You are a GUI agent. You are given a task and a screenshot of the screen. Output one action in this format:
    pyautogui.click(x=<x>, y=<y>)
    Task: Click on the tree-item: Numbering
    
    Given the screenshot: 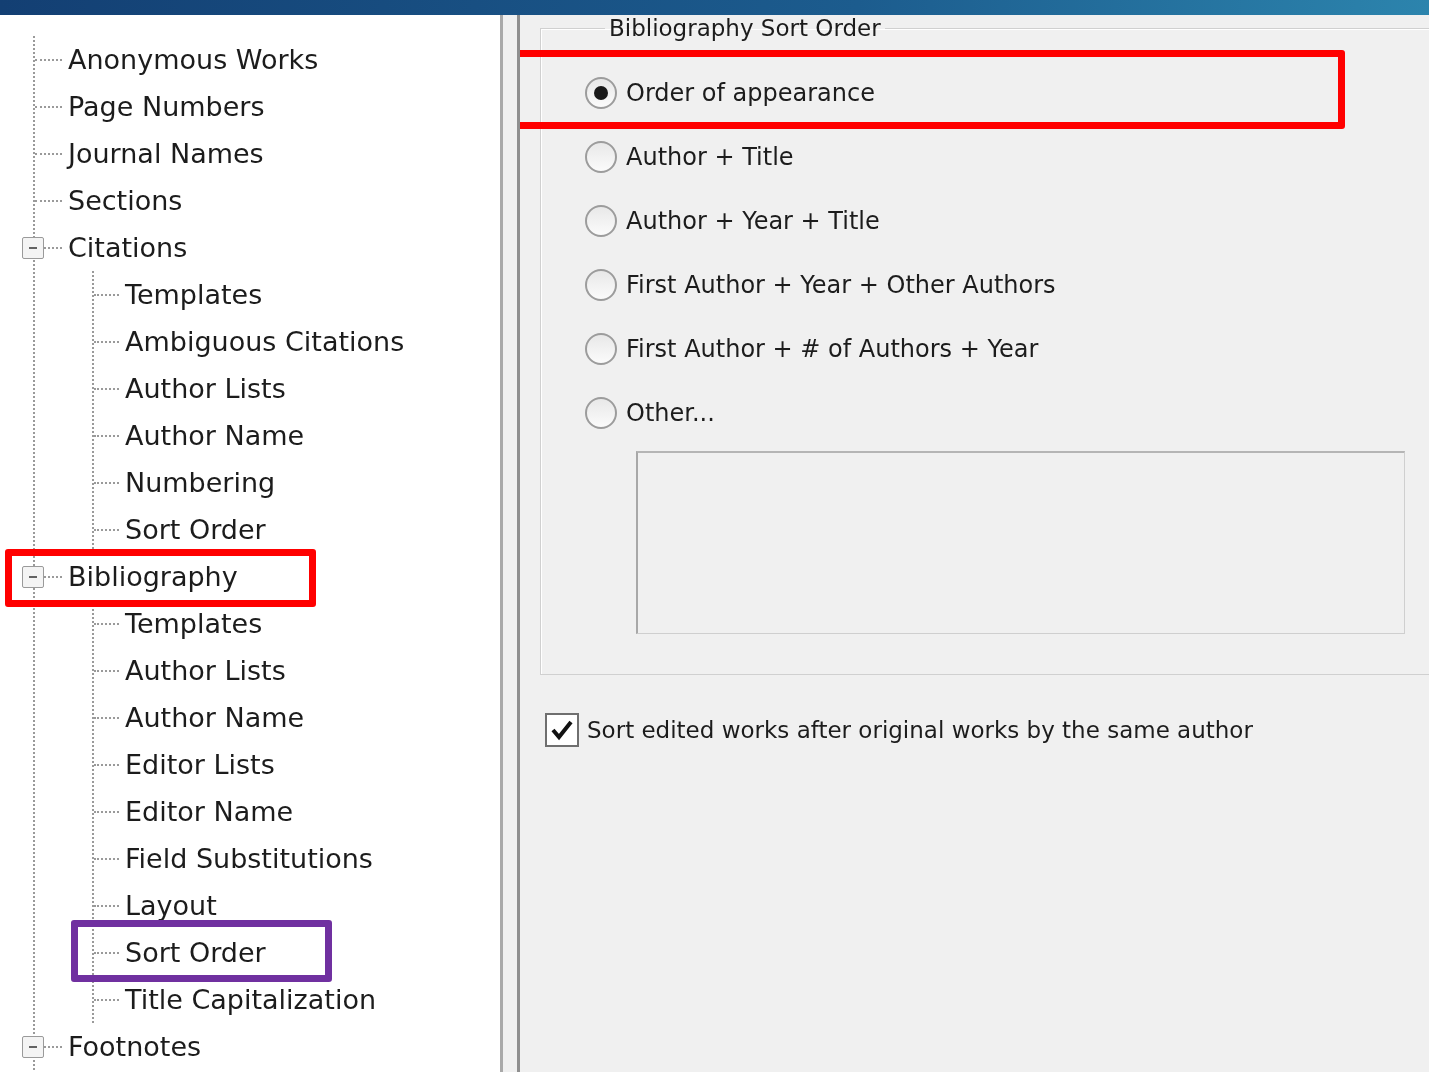 What is the action you would take?
    pyautogui.click(x=200, y=482)
    